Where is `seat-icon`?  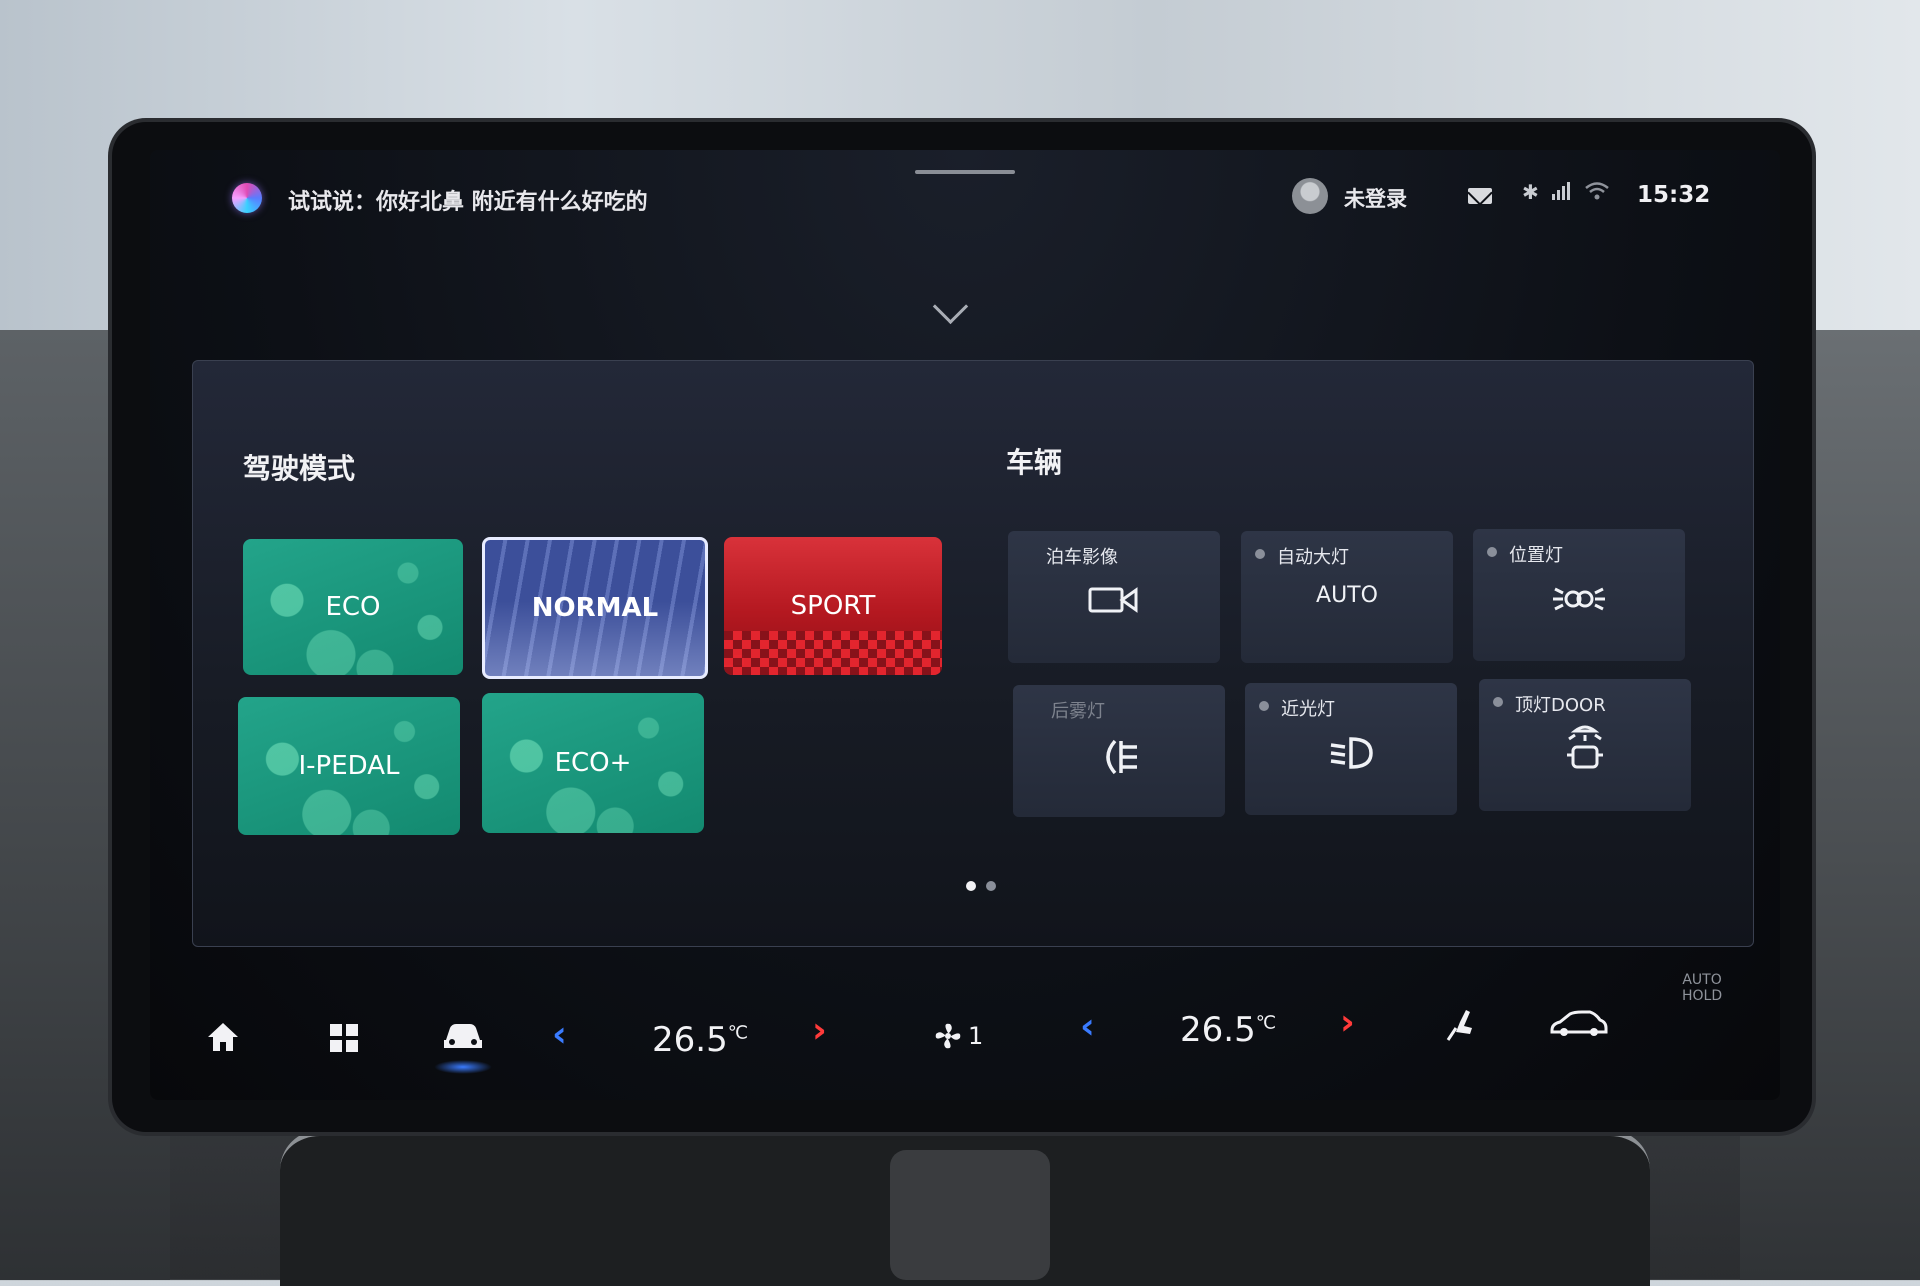
seat-icon is located at coordinates (1461, 1027).